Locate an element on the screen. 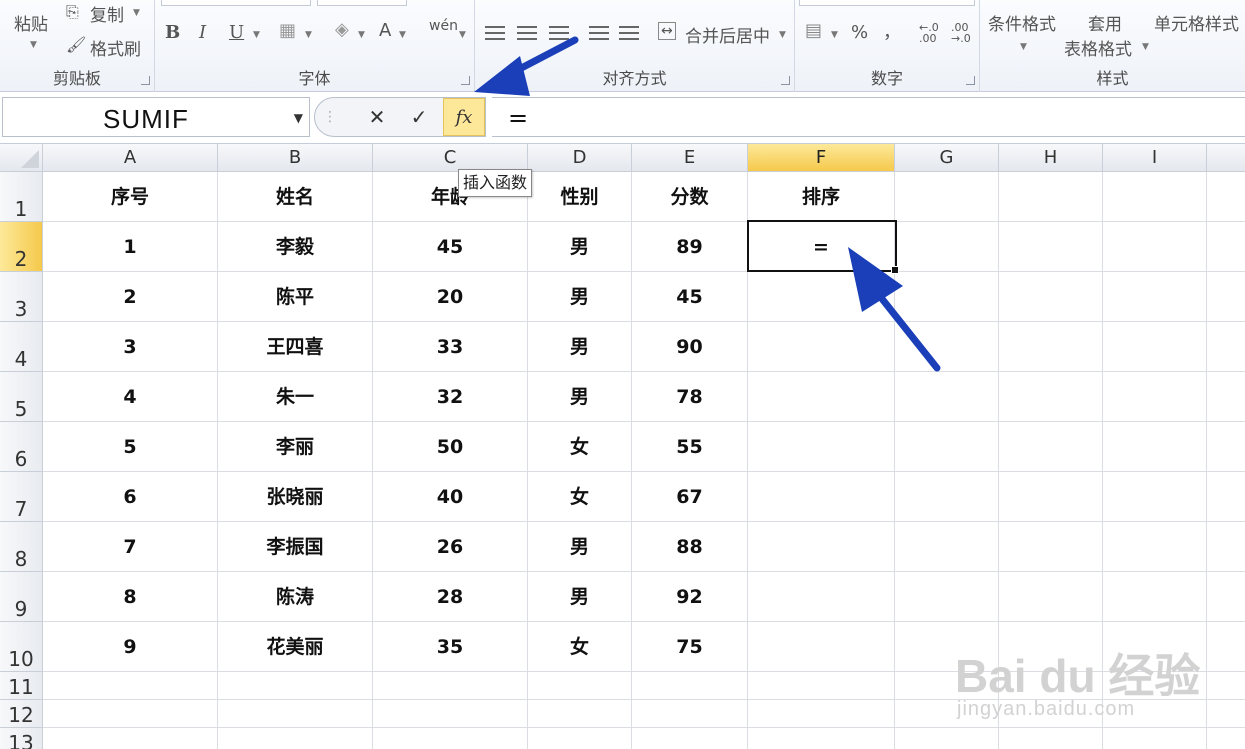 This screenshot has height=749, width=1245. cell-d8: 男 is located at coordinates (580, 547).